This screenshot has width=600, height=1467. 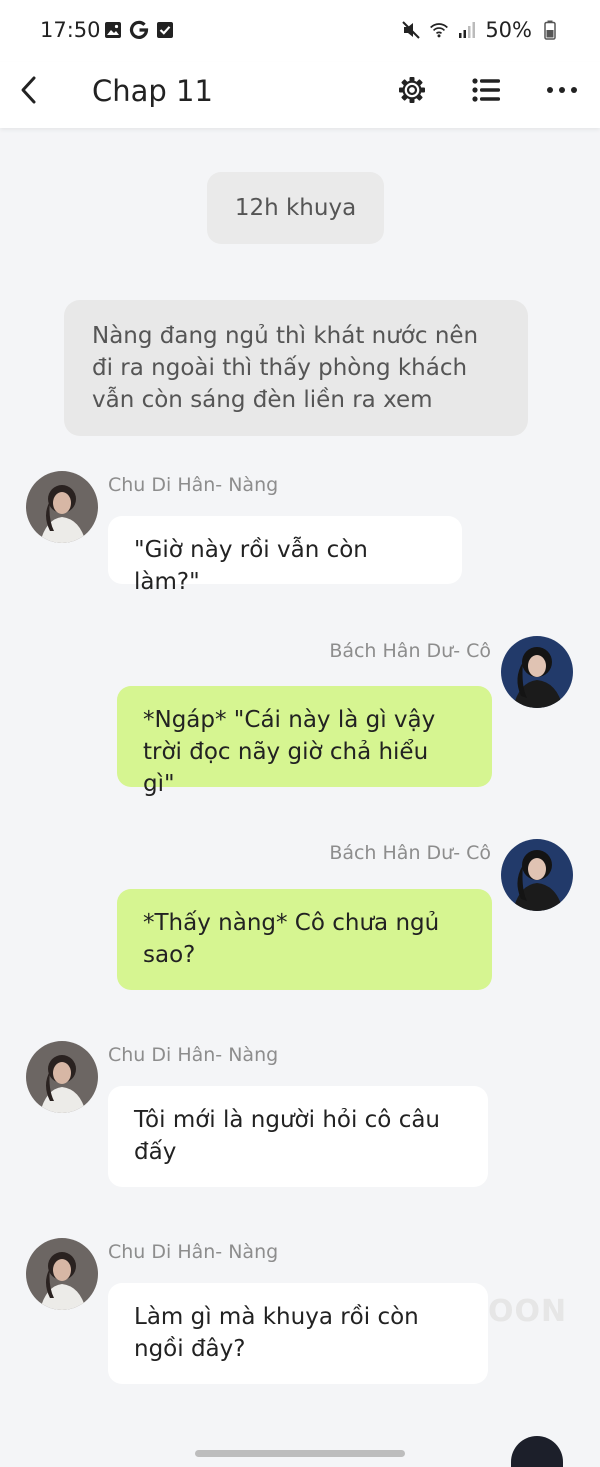 What do you see at coordinates (487, 90) in the screenshot?
I see `list-icon` at bounding box center [487, 90].